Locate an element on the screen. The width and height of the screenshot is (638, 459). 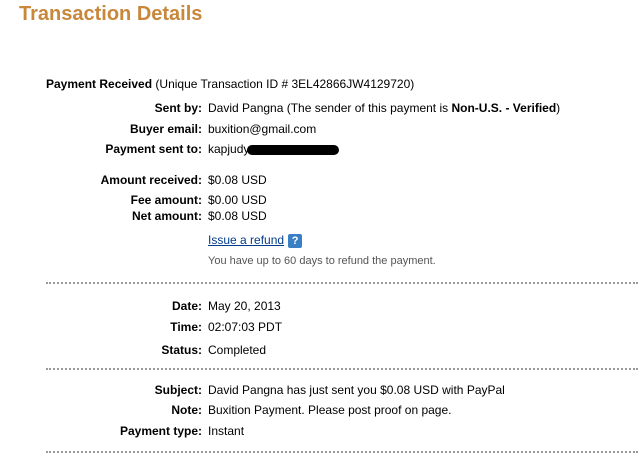
page-title: Transaction Details is located at coordinates (111, 14).